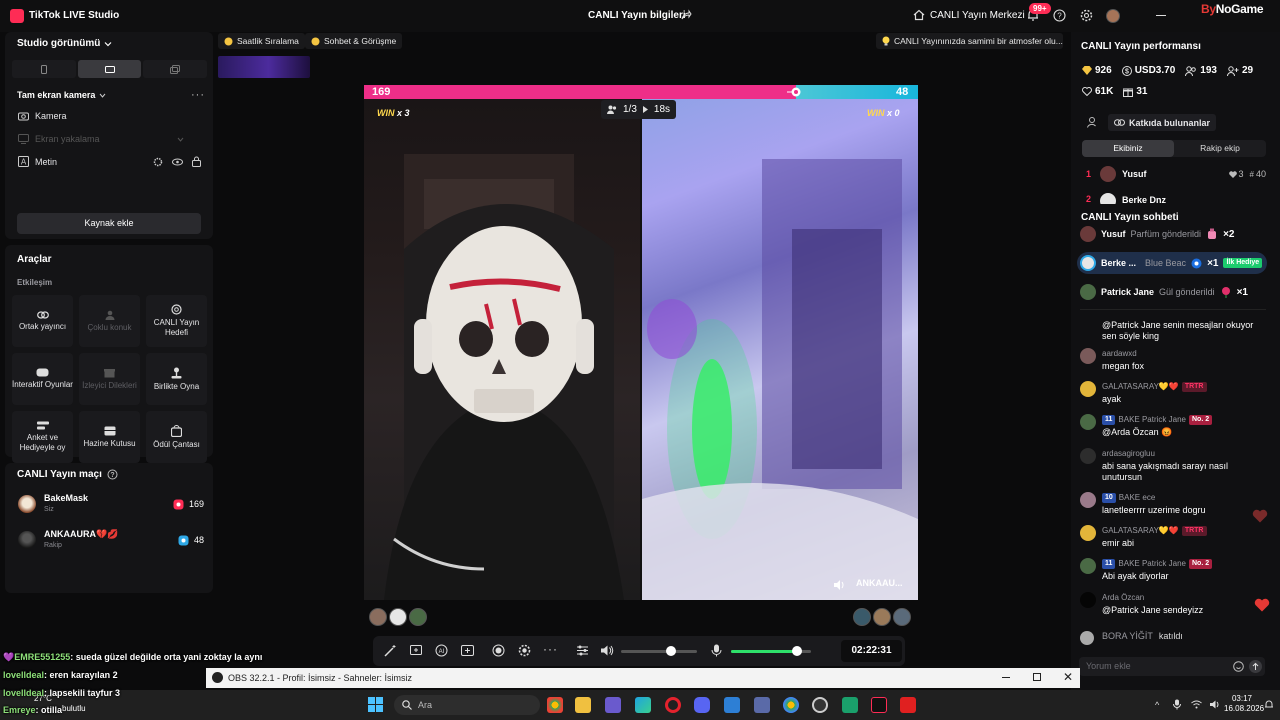  Describe the element at coordinates (42, 116) in the screenshot. I see `source-camera: Kamera` at that location.